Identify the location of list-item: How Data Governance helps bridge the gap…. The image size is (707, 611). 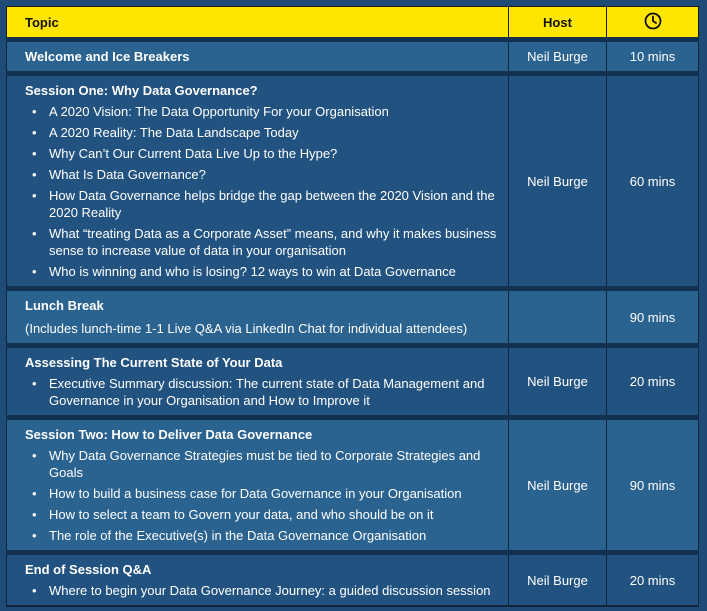
(261, 204).